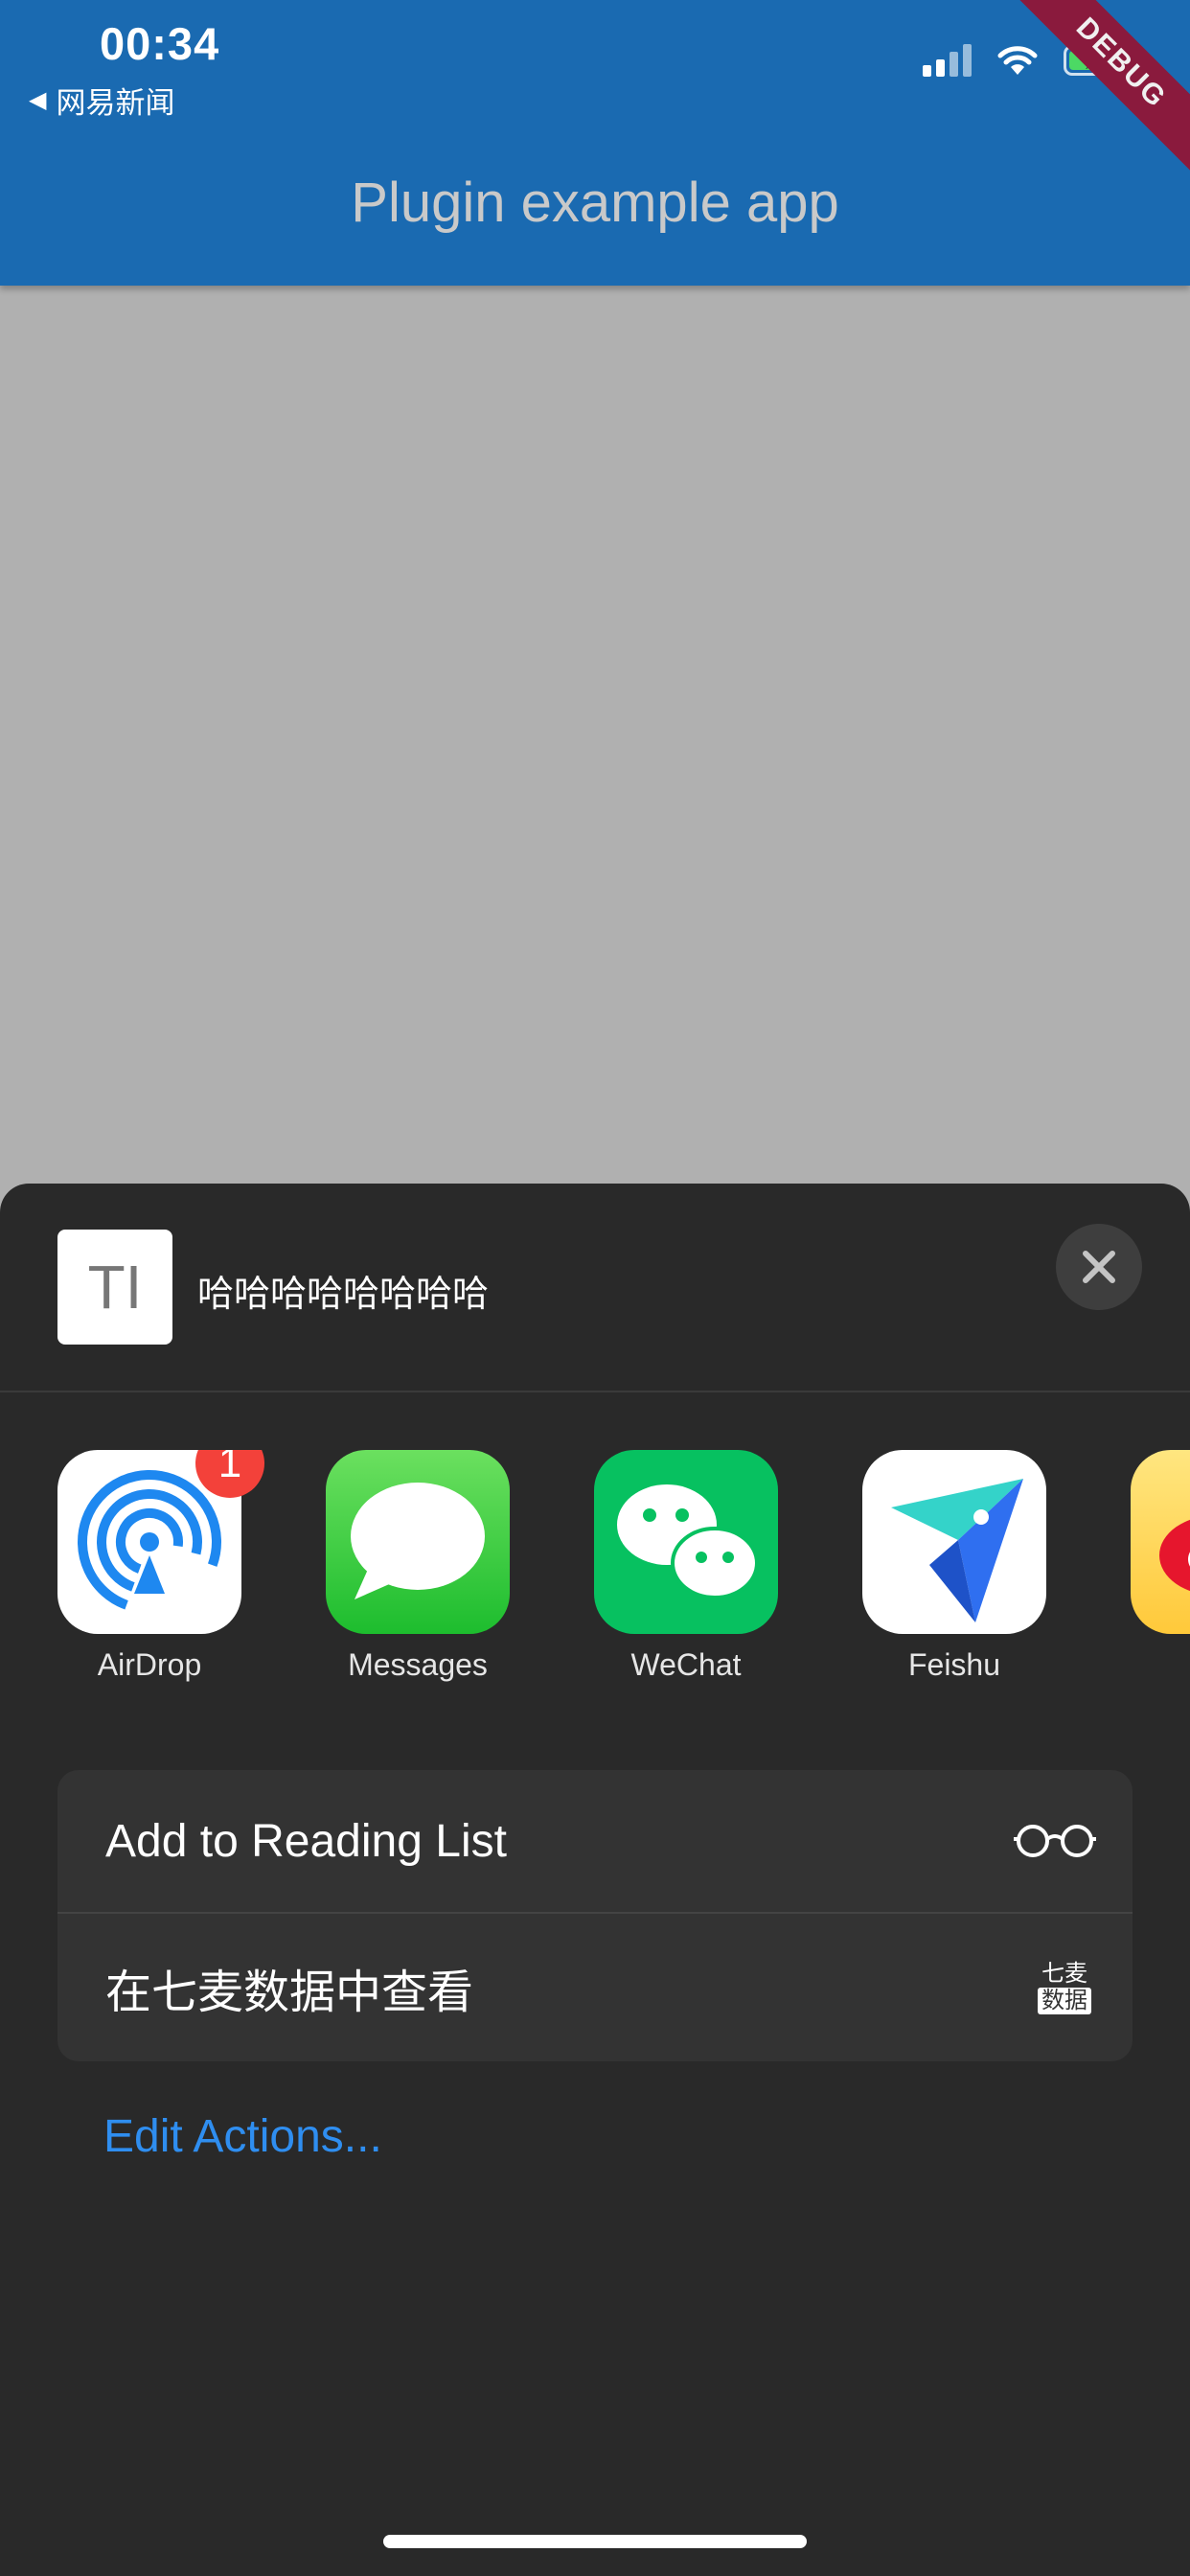  Describe the element at coordinates (38, 100) in the screenshot. I see `back-arrow-icon: ◀` at that location.